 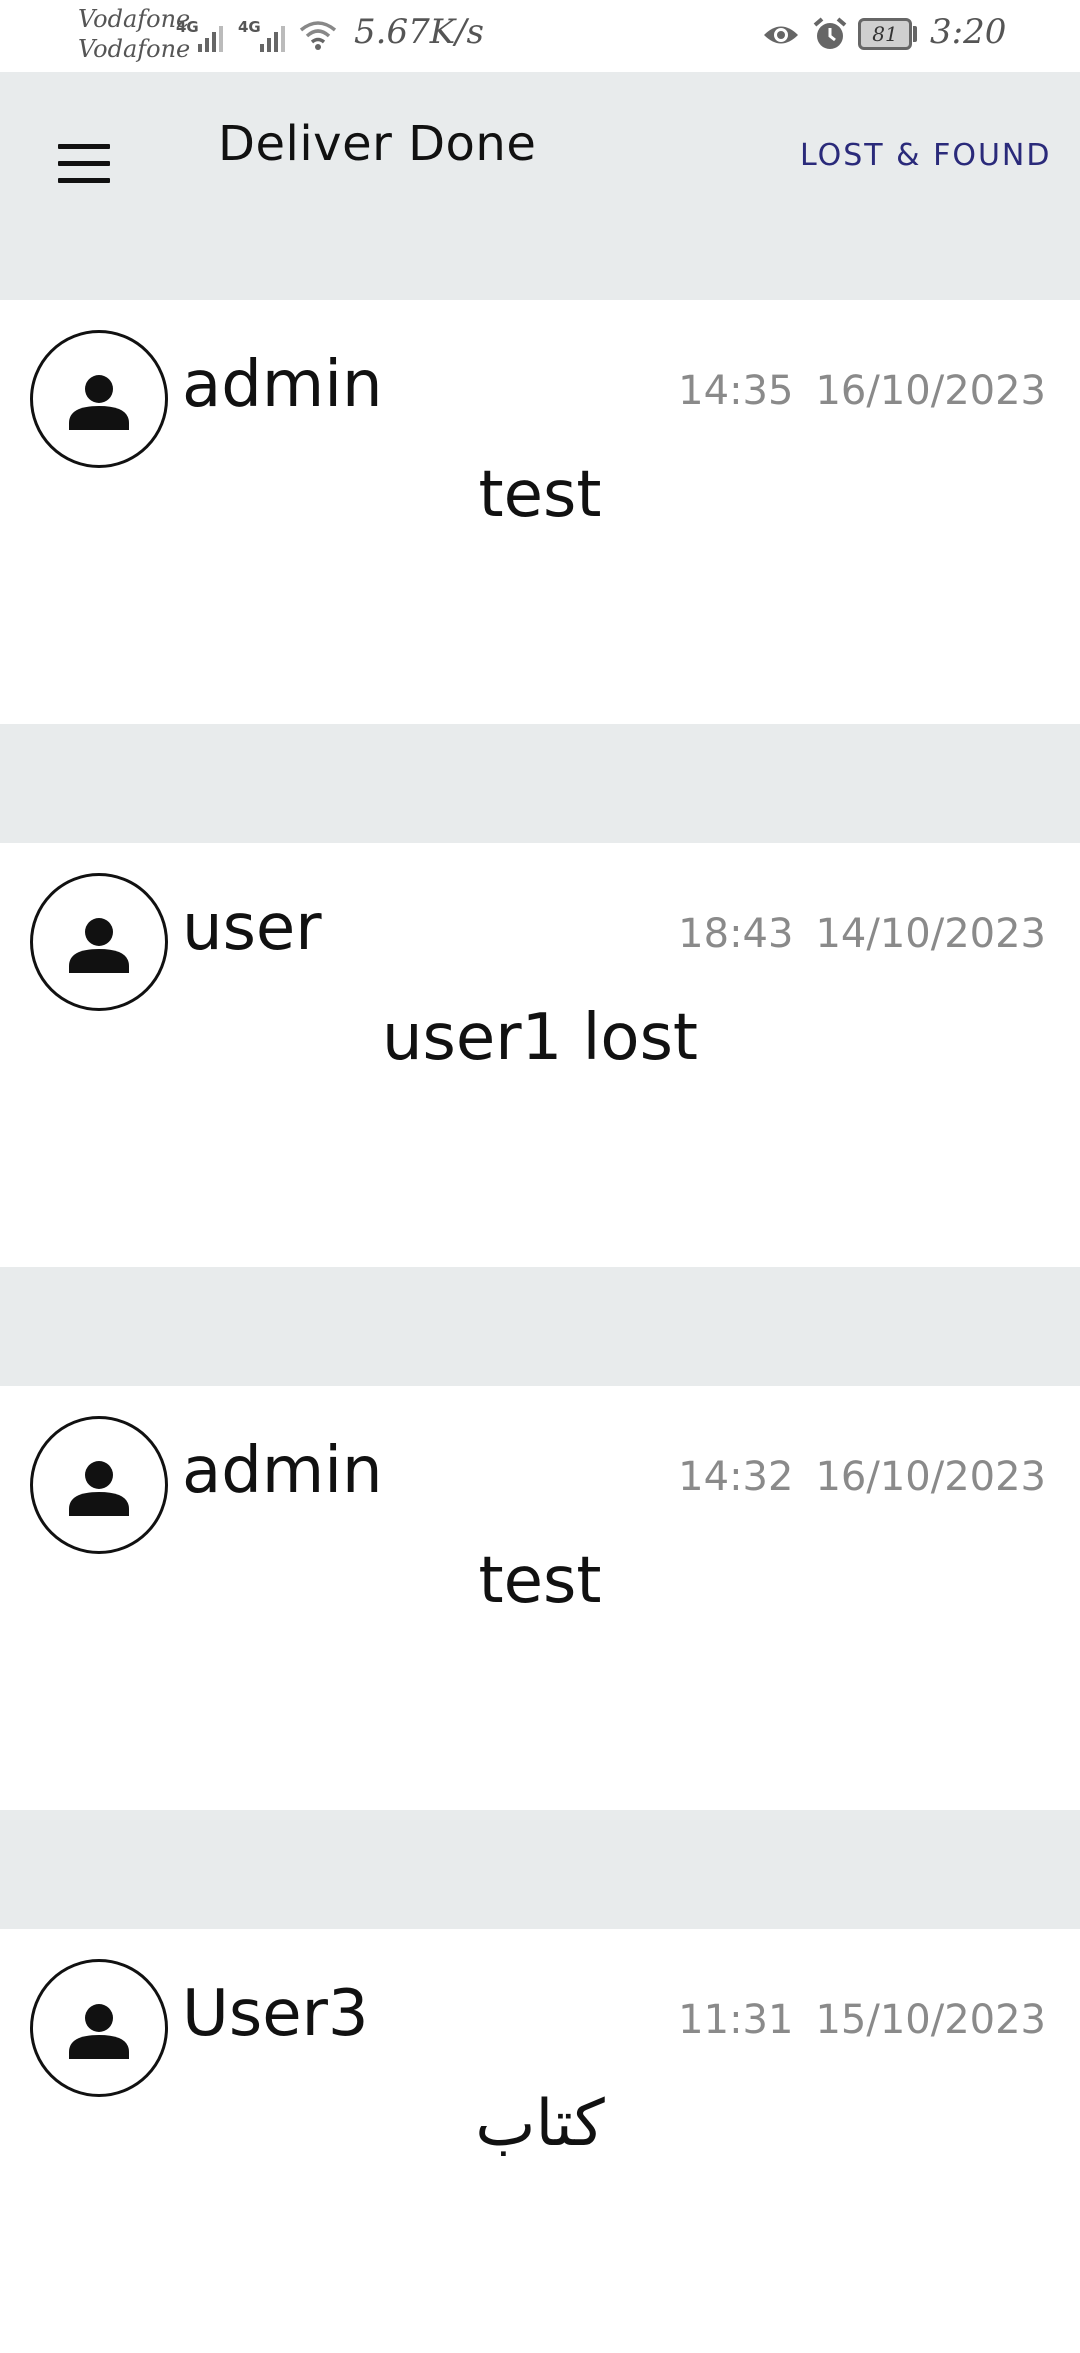 I want to click on post-timestamp: 11:31 15/10/2023, so click(x=862, y=2020).